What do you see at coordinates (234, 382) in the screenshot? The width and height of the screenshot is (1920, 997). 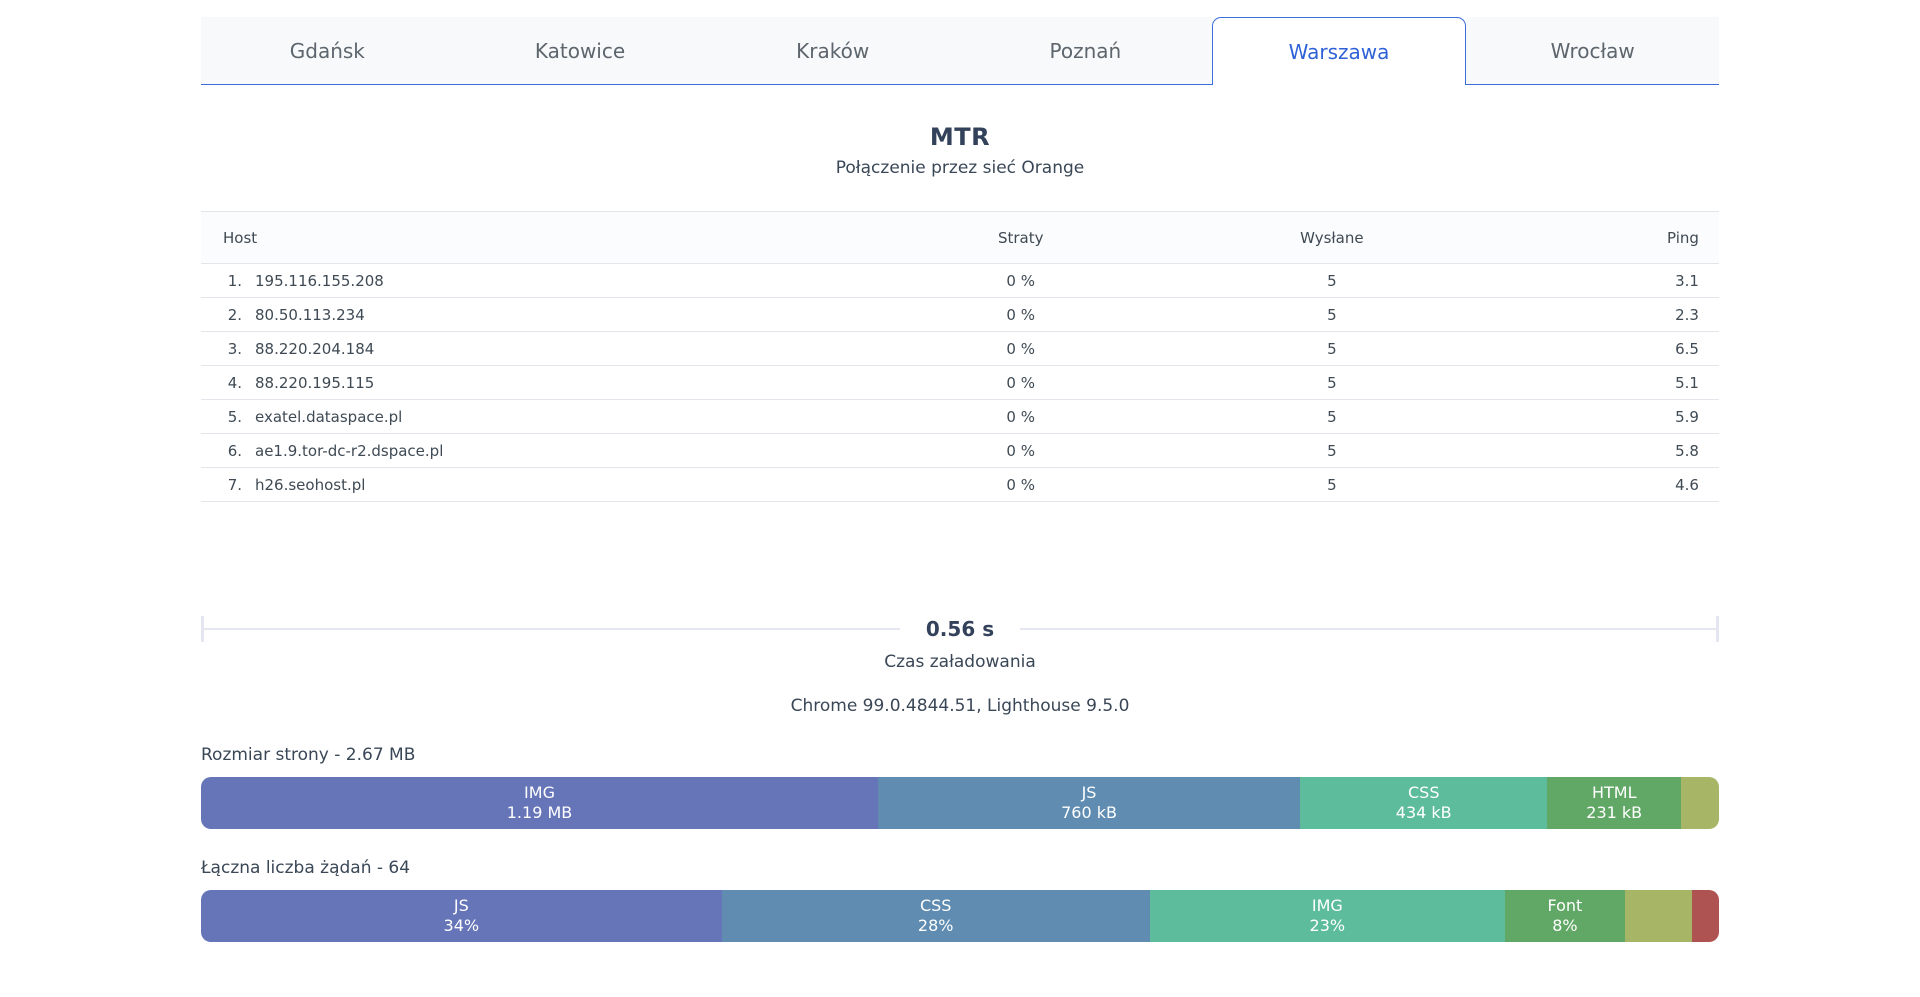 I see `row-number: 4.` at bounding box center [234, 382].